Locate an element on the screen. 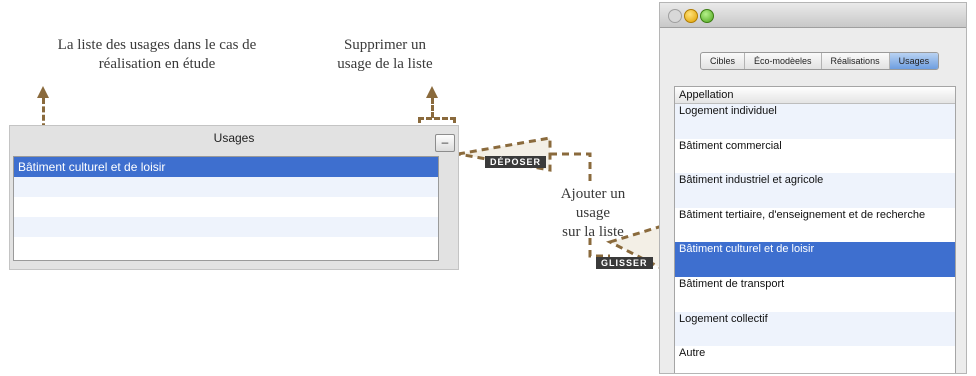  list-item: Bâtiment industriel et agricole is located at coordinates (815, 190).